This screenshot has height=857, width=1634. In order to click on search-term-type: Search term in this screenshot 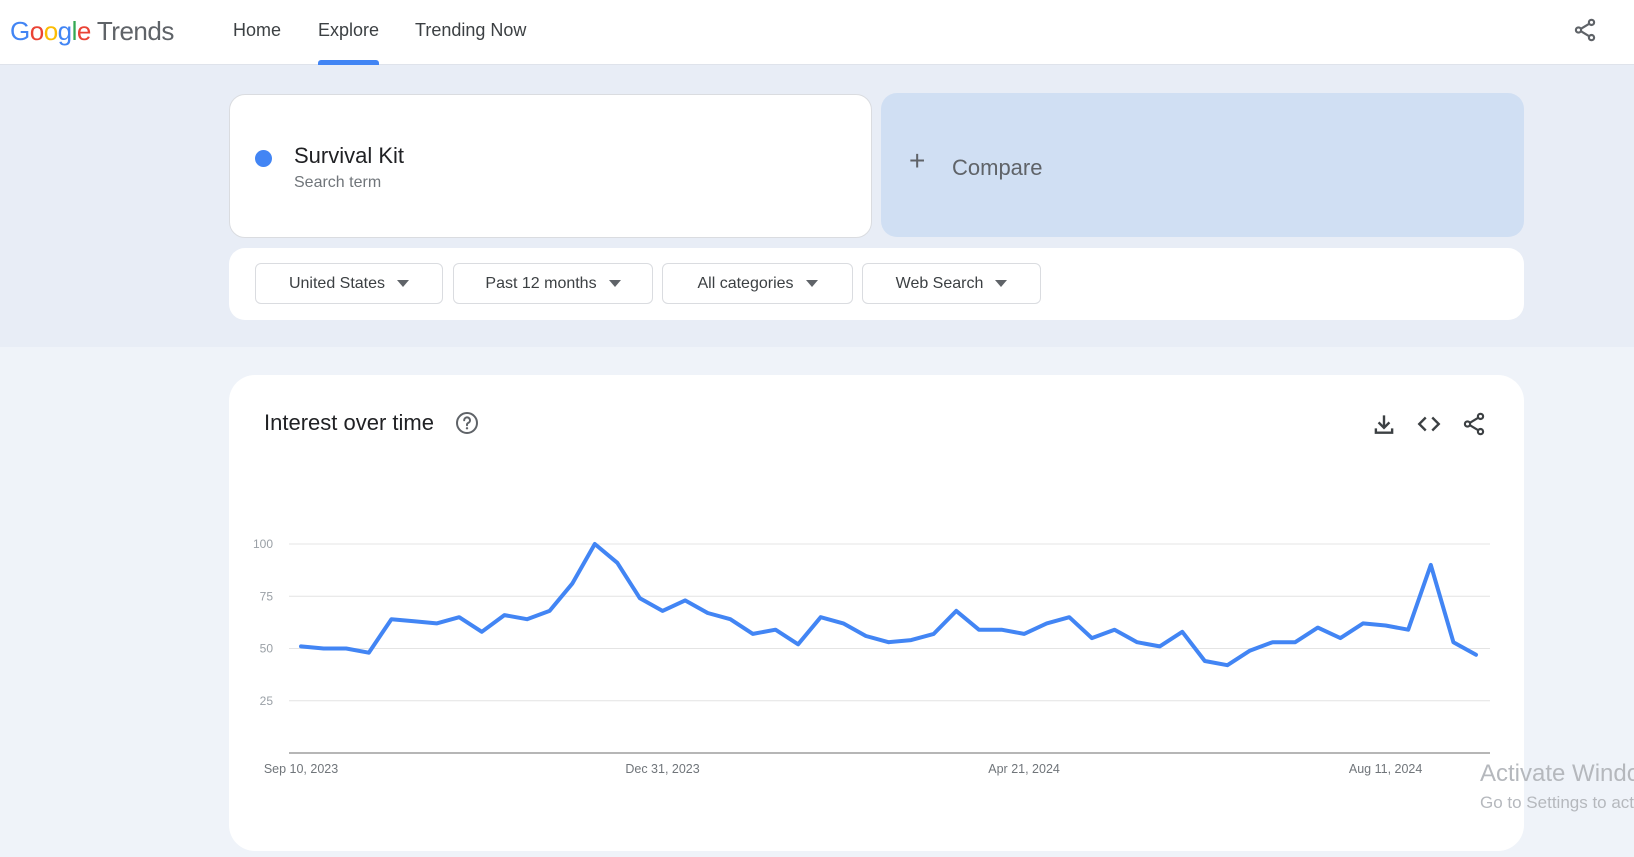, I will do `click(338, 182)`.